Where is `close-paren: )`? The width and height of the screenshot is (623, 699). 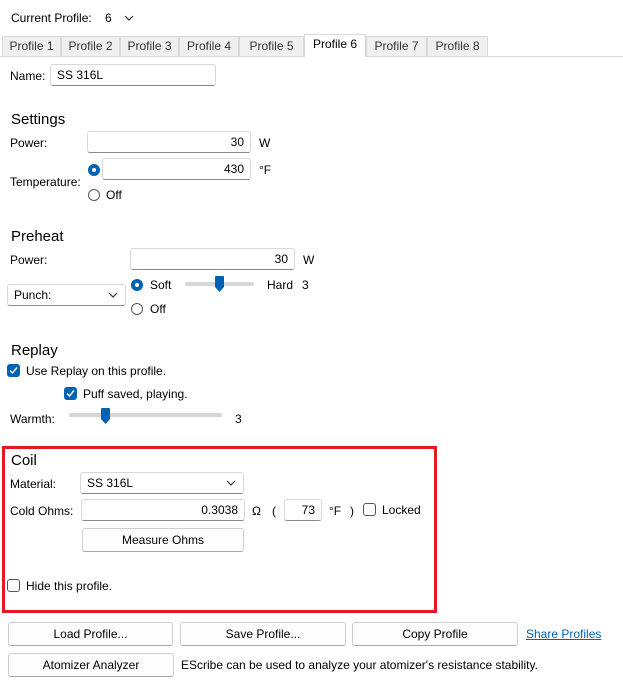 close-paren: ) is located at coordinates (352, 511).